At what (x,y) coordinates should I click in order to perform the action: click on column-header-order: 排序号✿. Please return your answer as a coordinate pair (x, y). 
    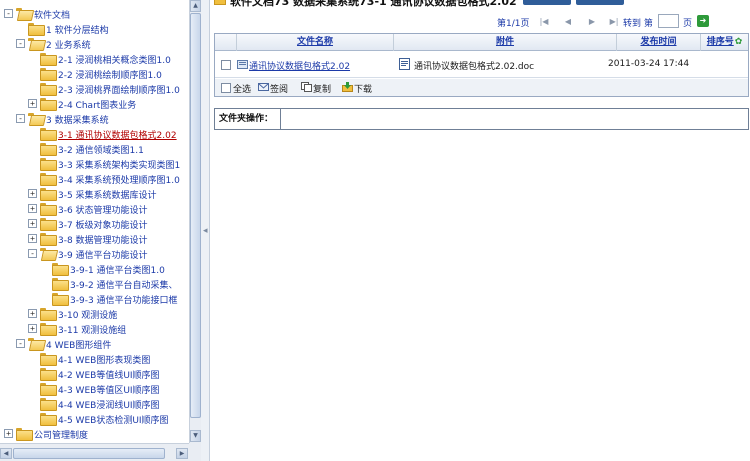
    Looking at the image, I should click on (724, 42).